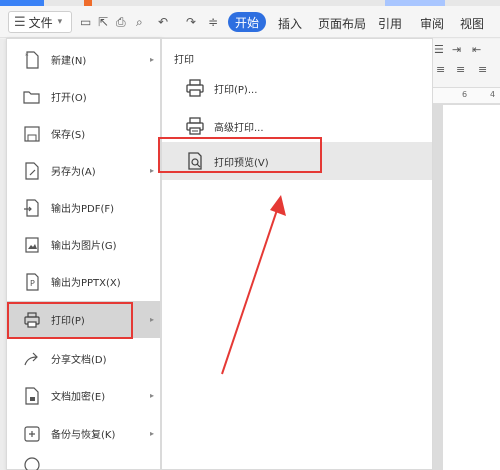  What do you see at coordinates (139, 22) in the screenshot?
I see `print-preview-icon: ⌕` at bounding box center [139, 22].